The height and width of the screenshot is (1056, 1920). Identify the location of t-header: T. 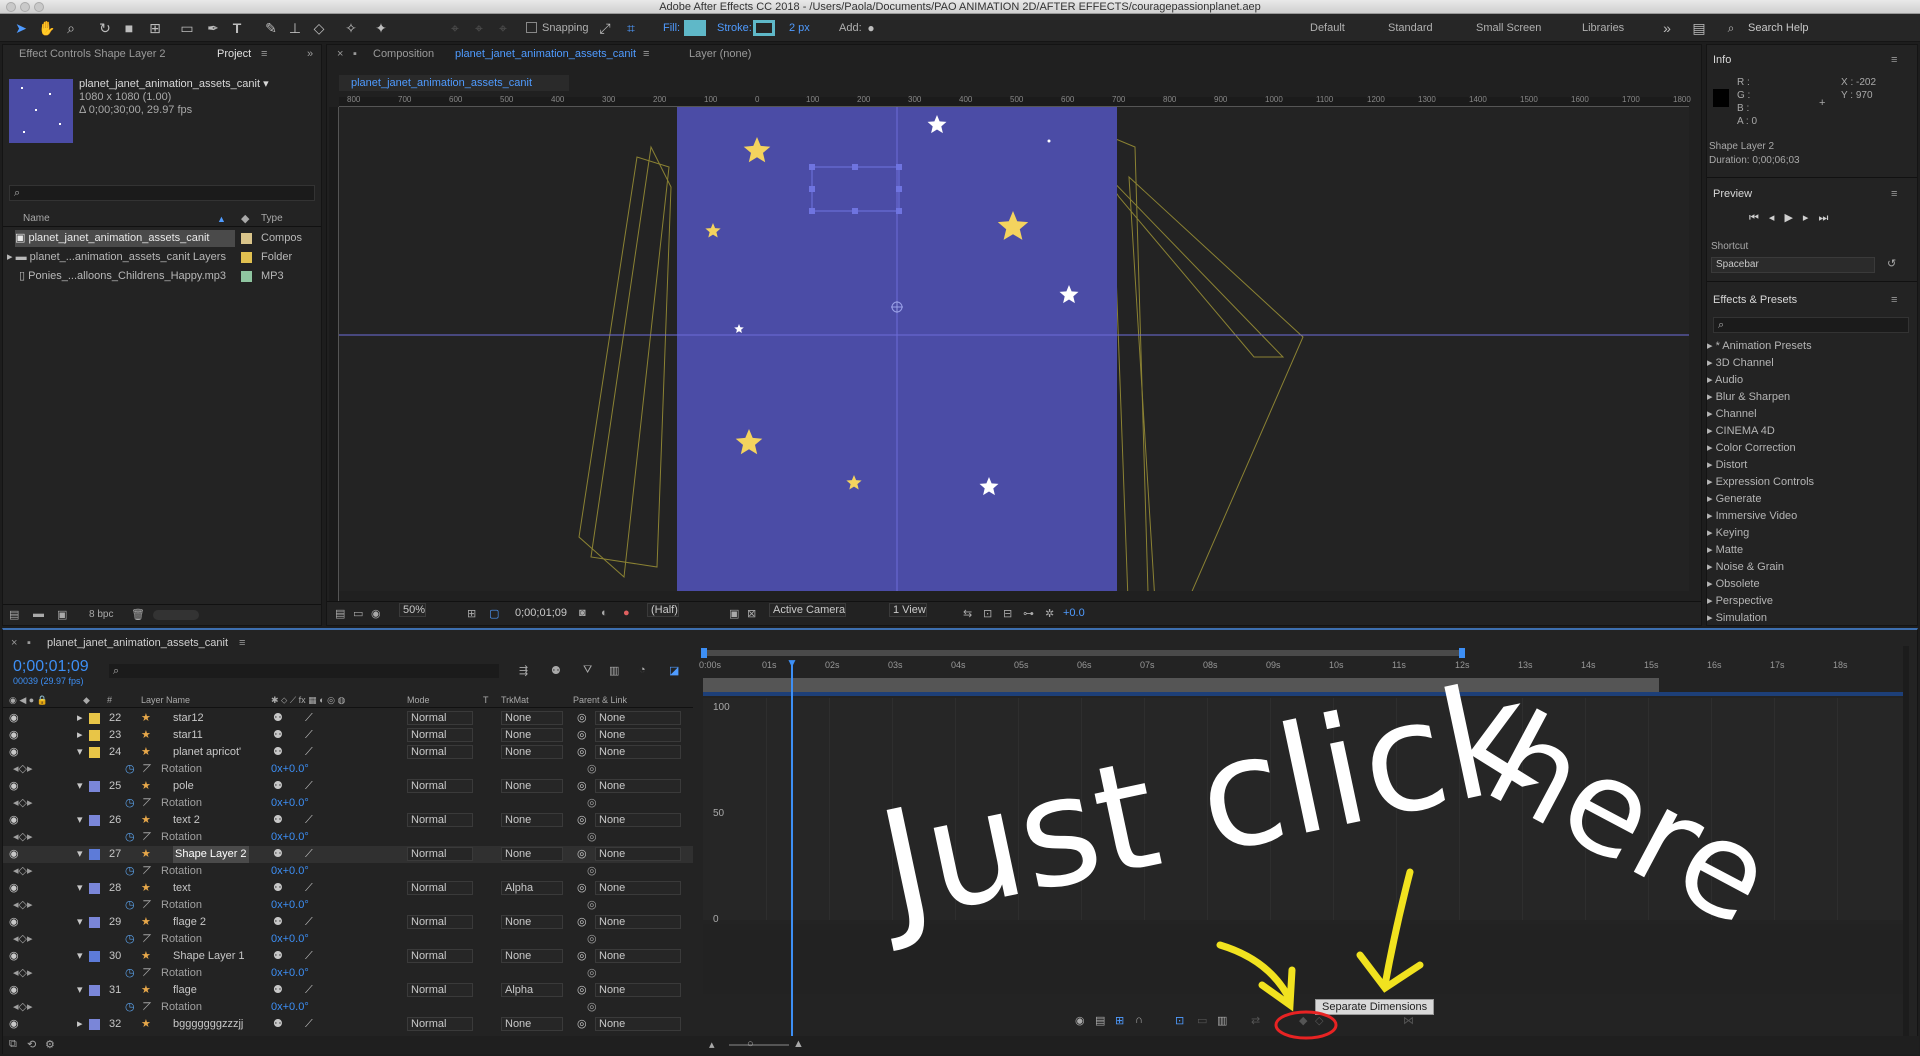
(486, 700).